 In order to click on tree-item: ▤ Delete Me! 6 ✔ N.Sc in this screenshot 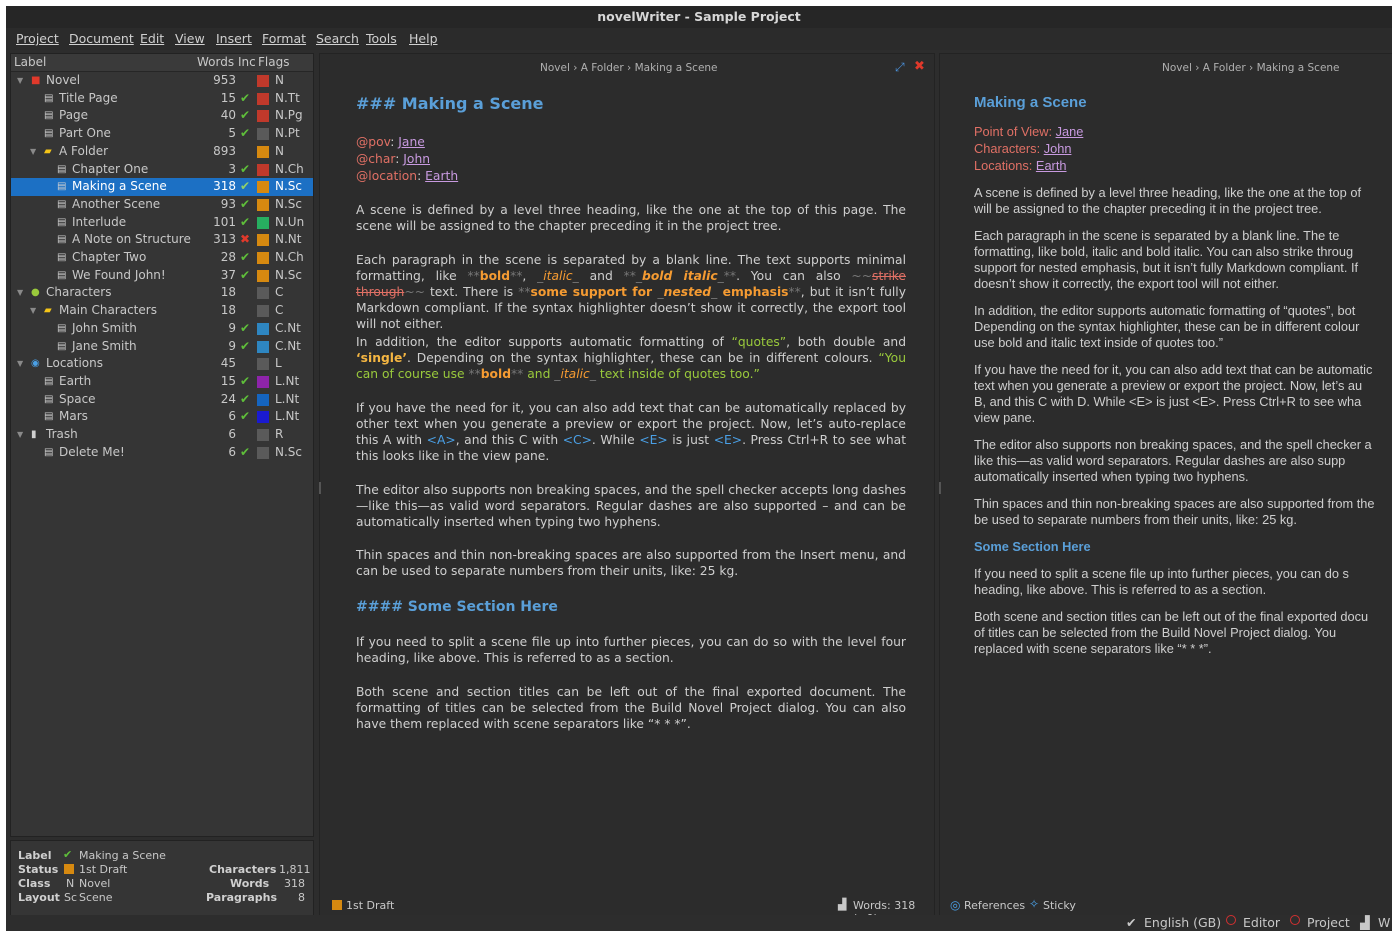, I will do `click(162, 453)`.